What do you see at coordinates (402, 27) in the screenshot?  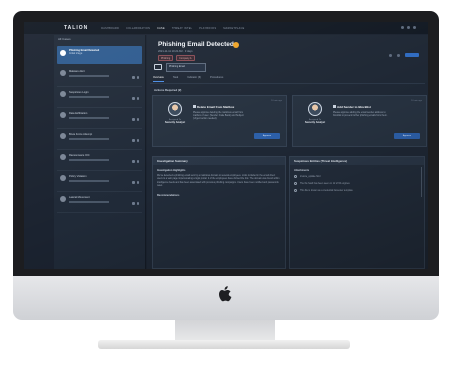 I see `notification-icon` at bounding box center [402, 27].